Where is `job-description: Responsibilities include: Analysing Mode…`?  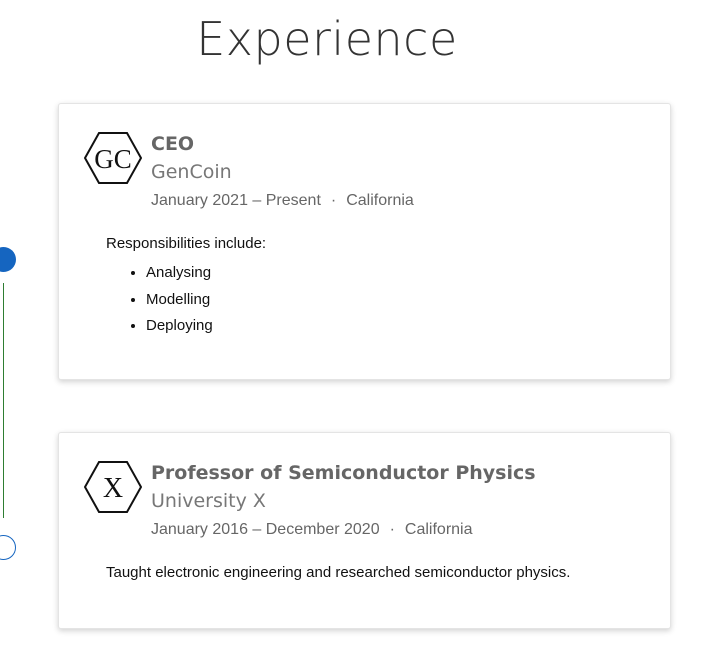 job-description: Responsibilities include: Analysing Mode… is located at coordinates (186, 287).